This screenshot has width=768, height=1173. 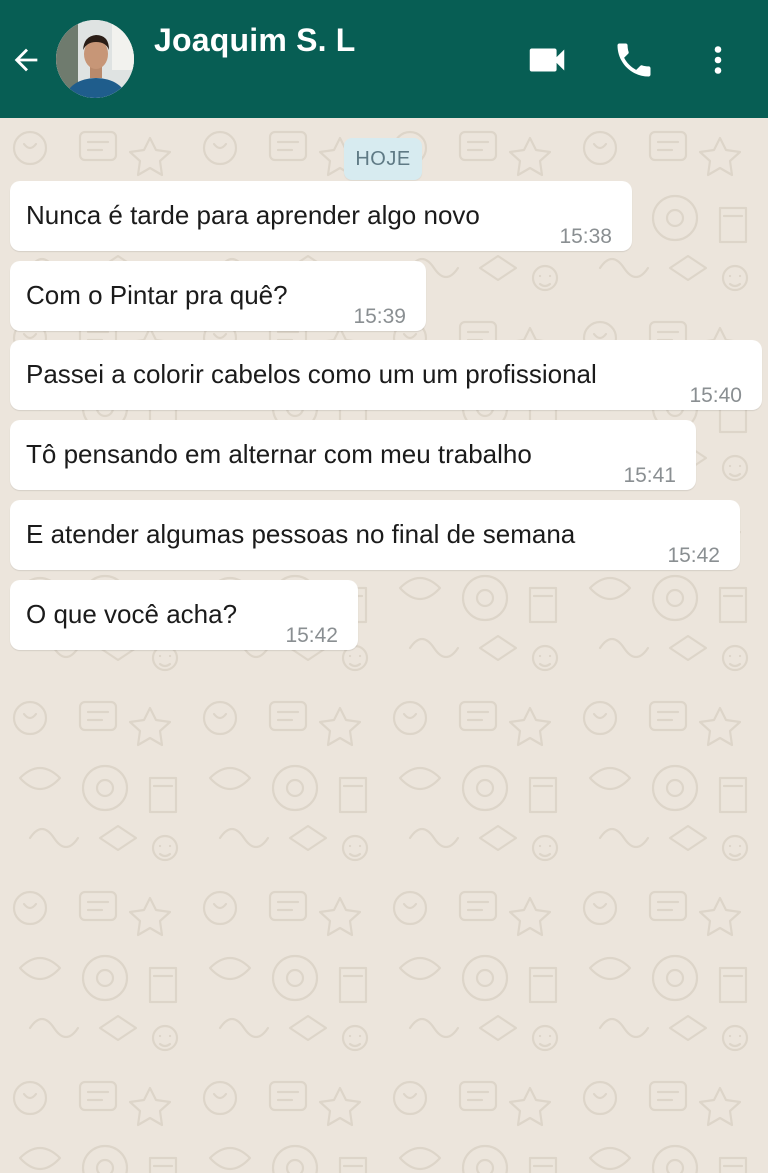 What do you see at coordinates (253, 215) in the screenshot?
I see `message-text: Nunca é tarde para aprender algo novo` at bounding box center [253, 215].